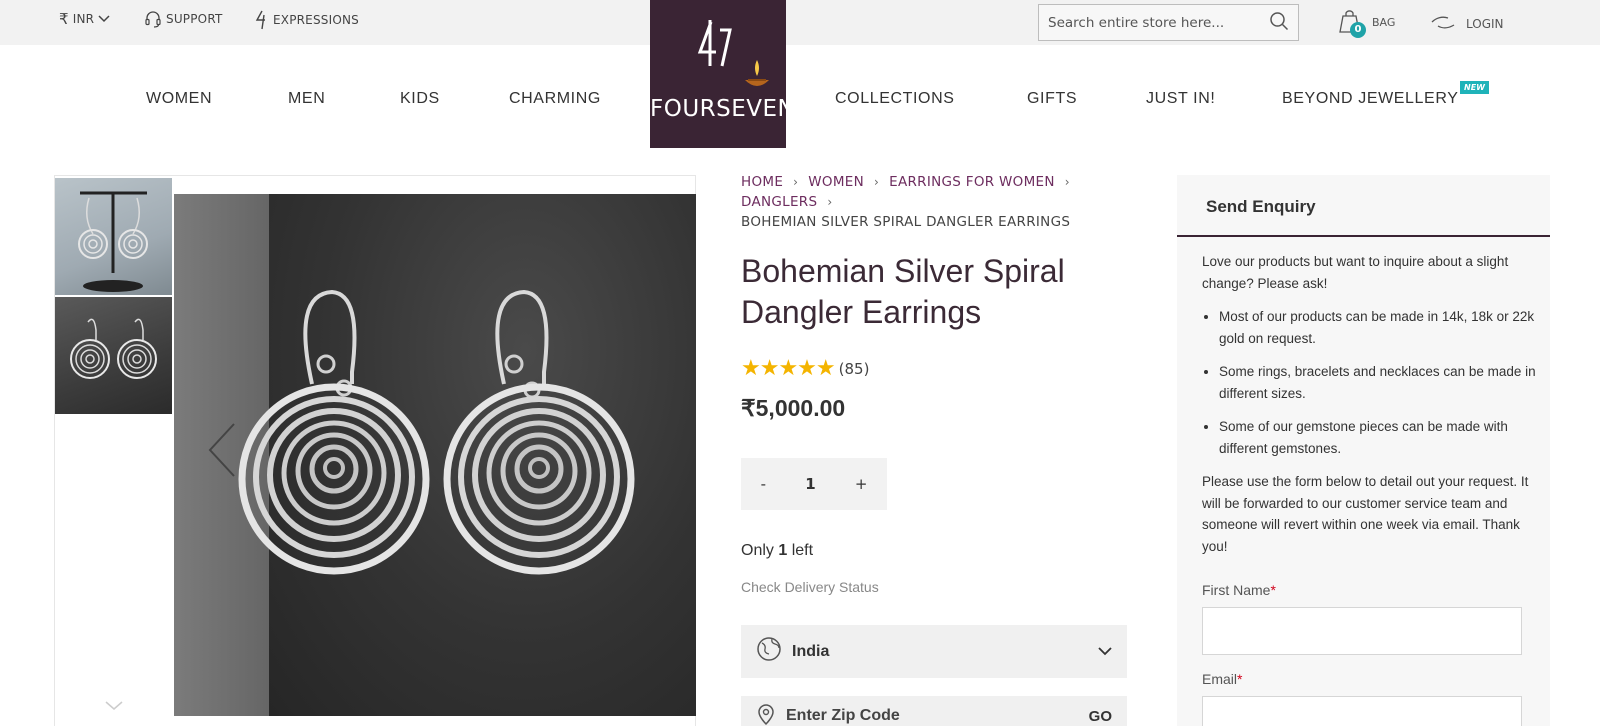 This screenshot has width=1600, height=726. I want to click on nav-beyond-jewellery: BEYOND JEWELLERY, so click(1370, 99).